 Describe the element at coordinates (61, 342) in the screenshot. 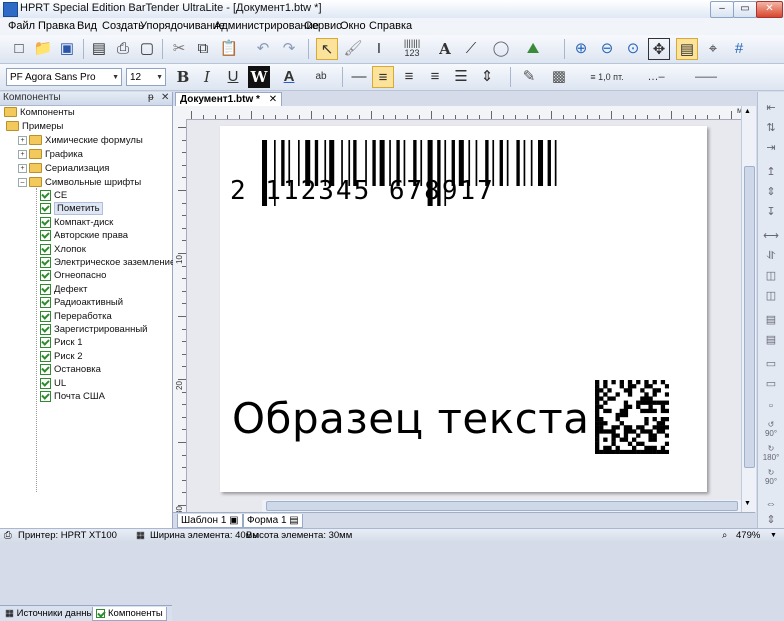

I see `tree-symbol-item: Риск 1` at that location.